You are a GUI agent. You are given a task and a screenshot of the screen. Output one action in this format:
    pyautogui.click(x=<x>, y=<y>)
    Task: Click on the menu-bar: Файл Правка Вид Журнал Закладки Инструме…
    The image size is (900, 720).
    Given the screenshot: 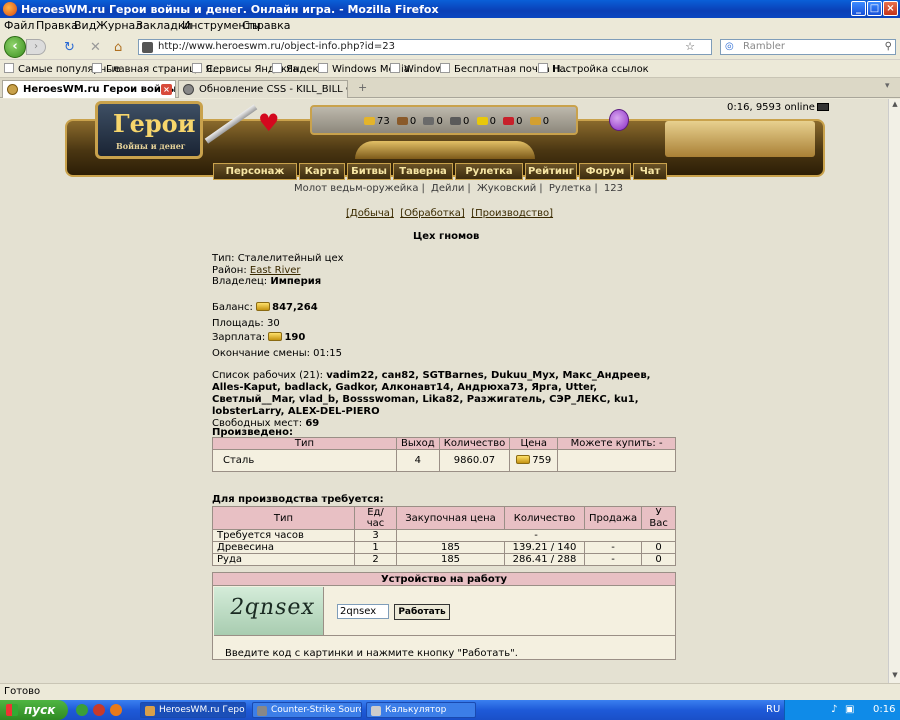 What is the action you would take?
    pyautogui.click(x=450, y=25)
    